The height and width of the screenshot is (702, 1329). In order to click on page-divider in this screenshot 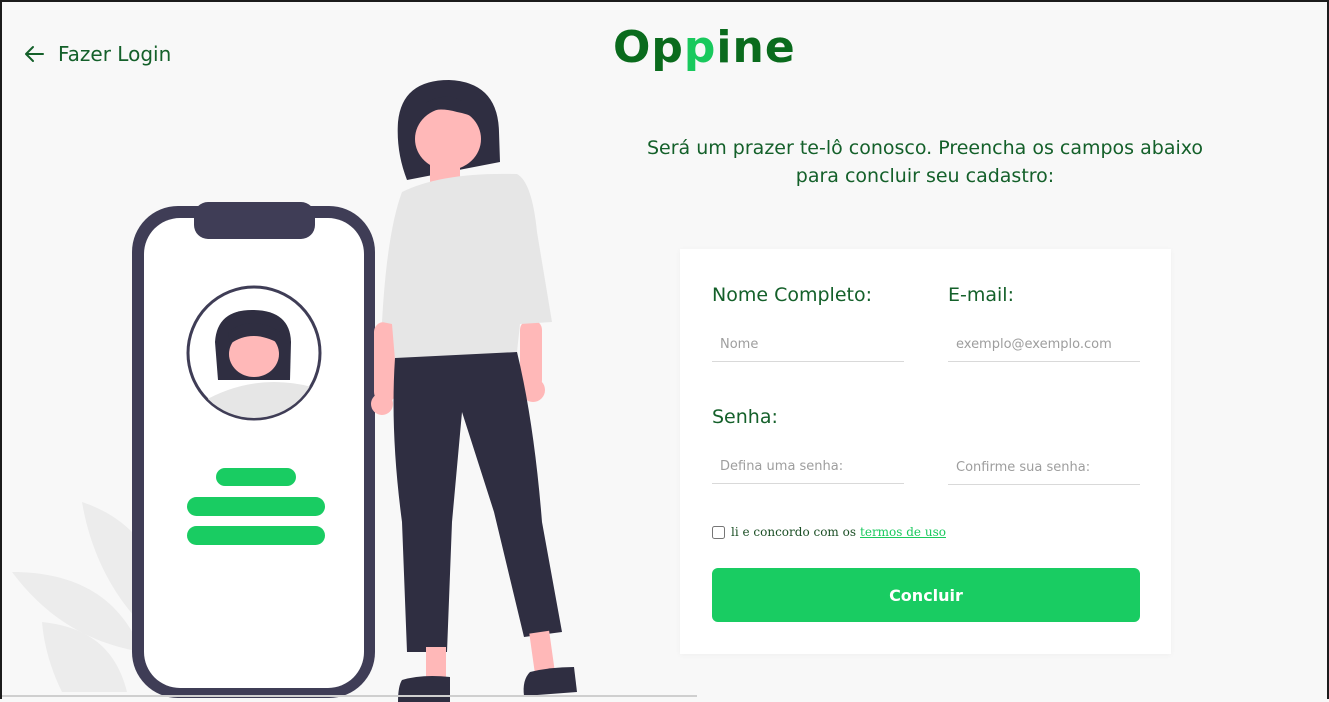, I will do `click(349, 696)`.